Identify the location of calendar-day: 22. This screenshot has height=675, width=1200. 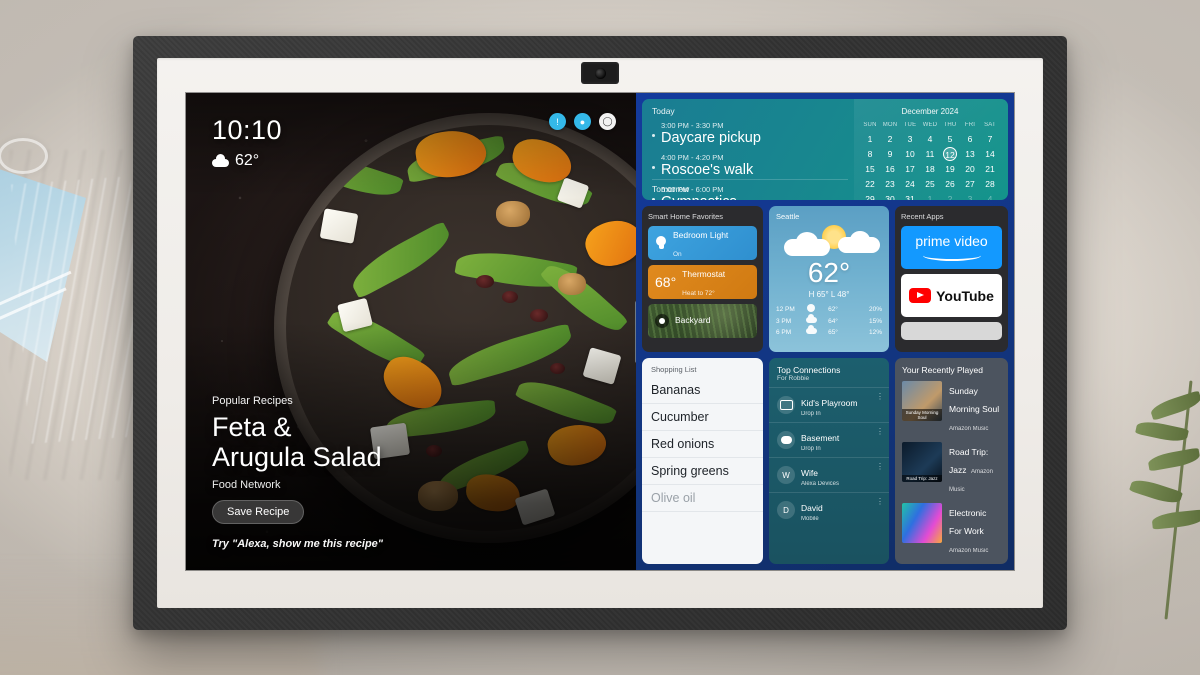
(870, 184).